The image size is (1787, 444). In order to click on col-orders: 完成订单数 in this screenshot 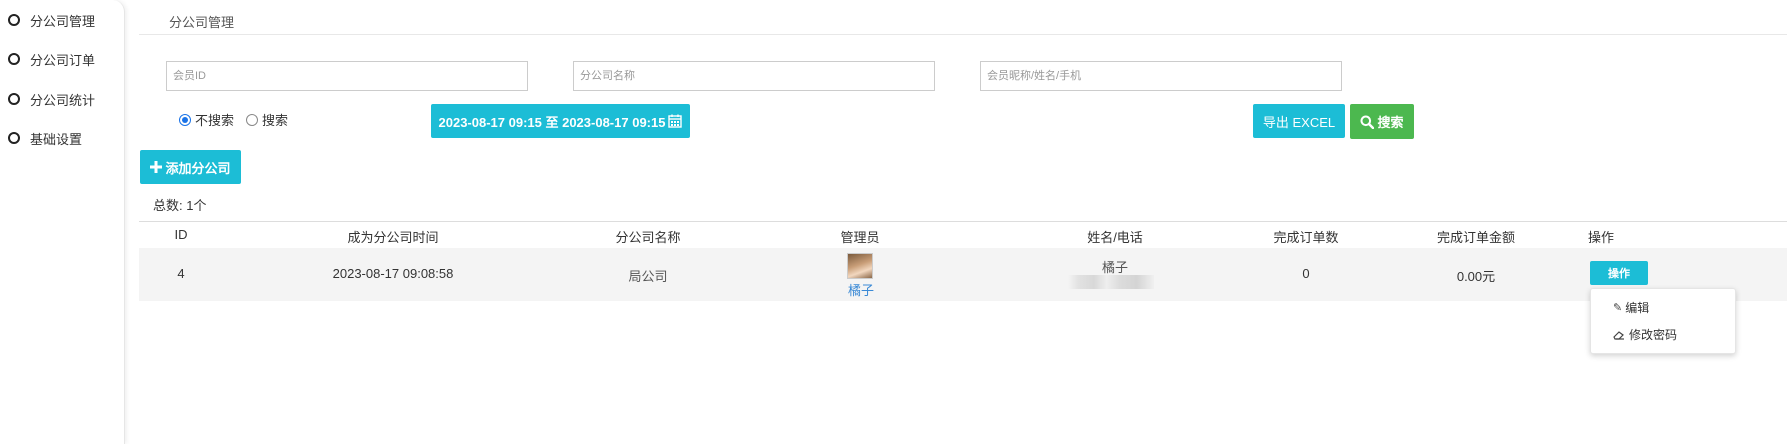, I will do `click(1306, 237)`.